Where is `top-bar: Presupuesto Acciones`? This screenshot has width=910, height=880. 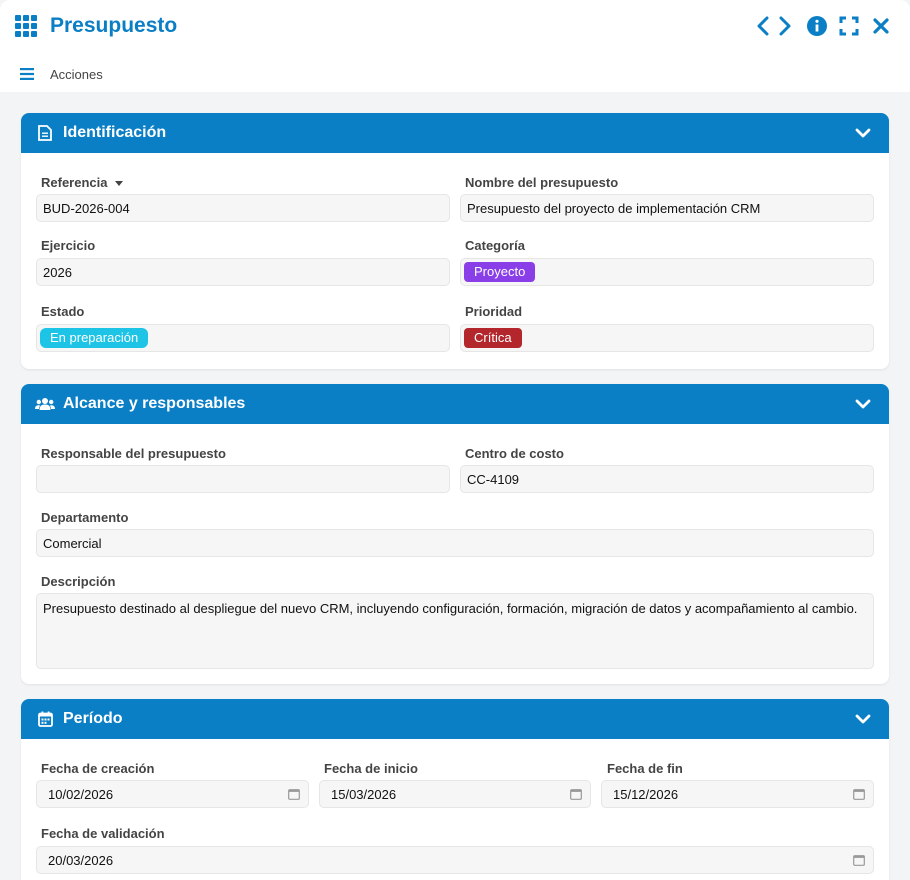
top-bar: Presupuesto Acciones is located at coordinates (455, 46).